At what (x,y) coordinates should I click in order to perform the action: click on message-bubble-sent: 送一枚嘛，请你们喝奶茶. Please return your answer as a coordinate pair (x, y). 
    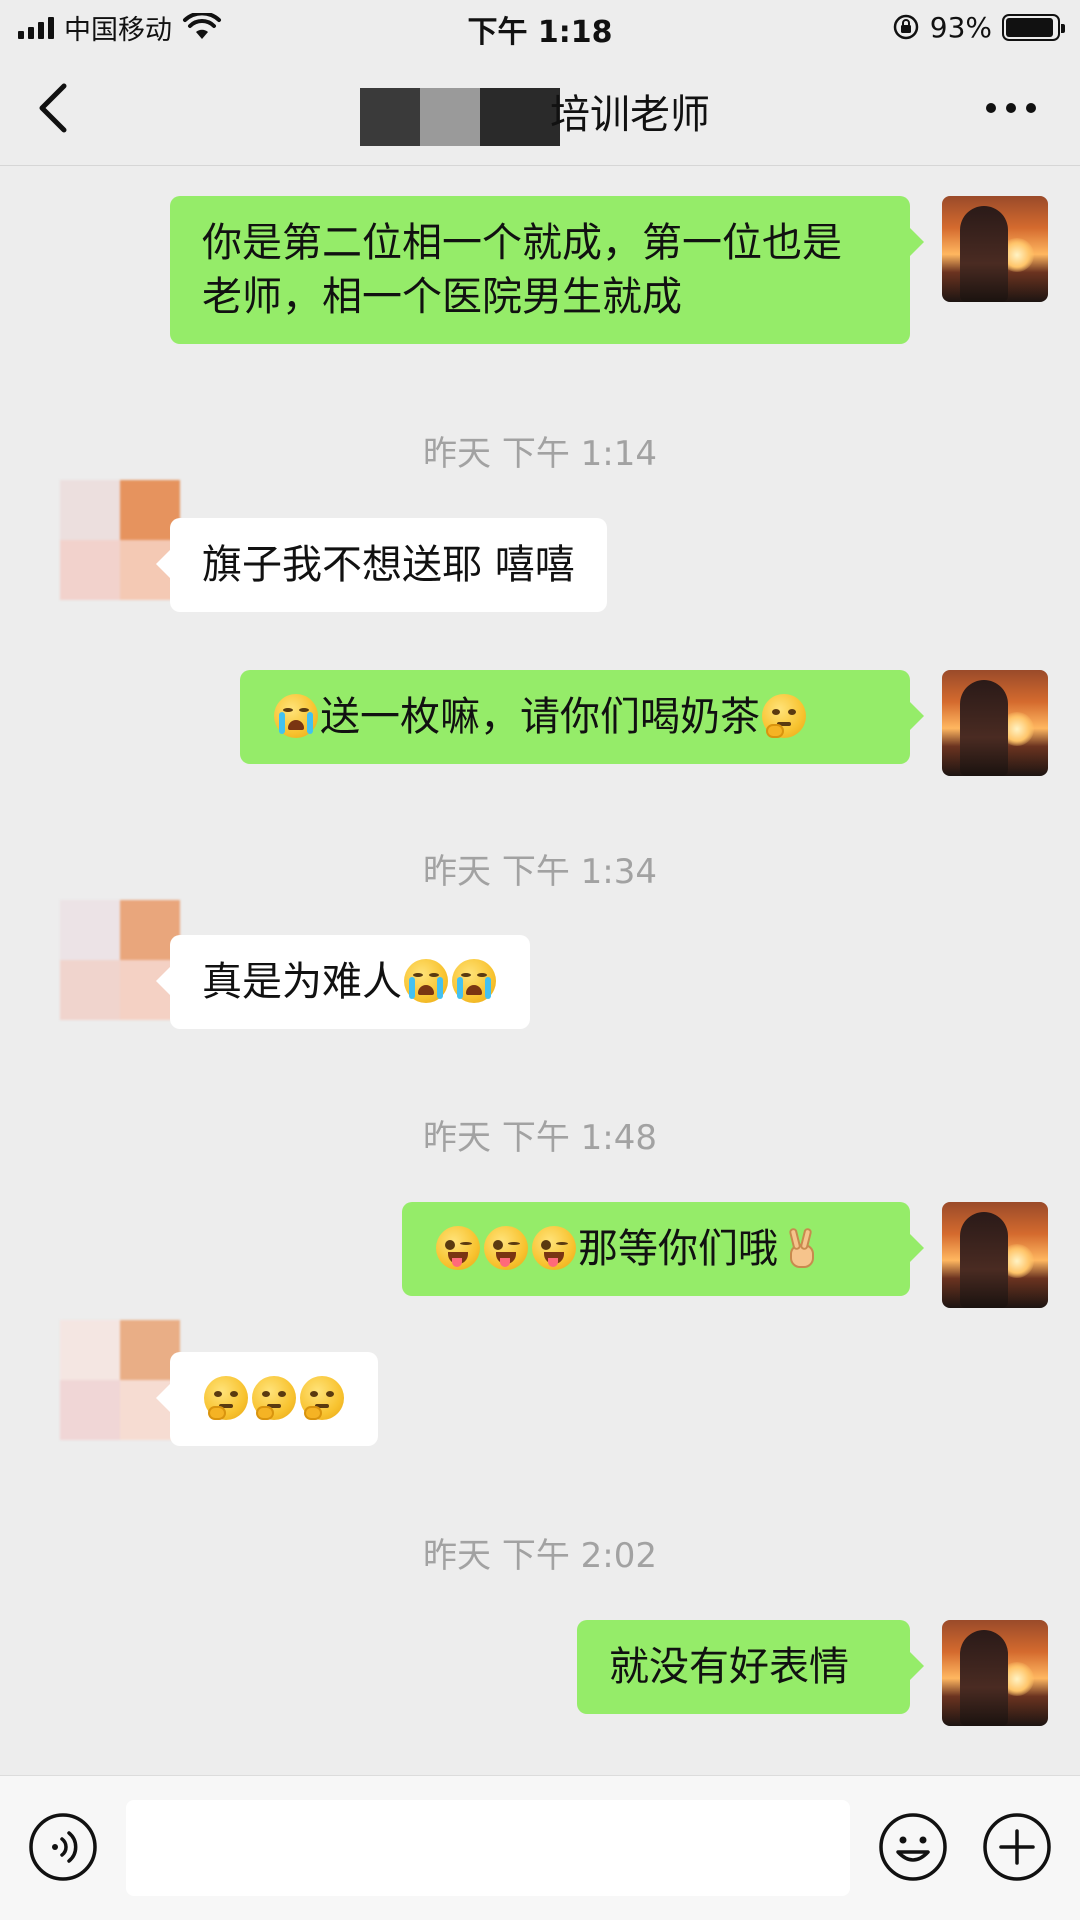
    Looking at the image, I should click on (582, 717).